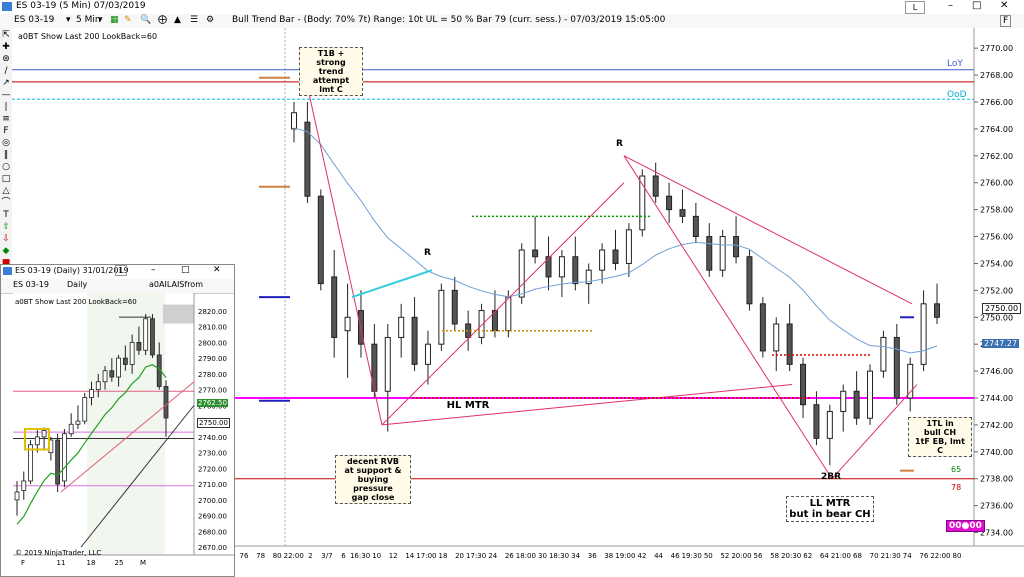 The height and width of the screenshot is (577, 1024). Describe the element at coordinates (6, 107) in the screenshot. I see `vline-tool-icon: |` at that location.